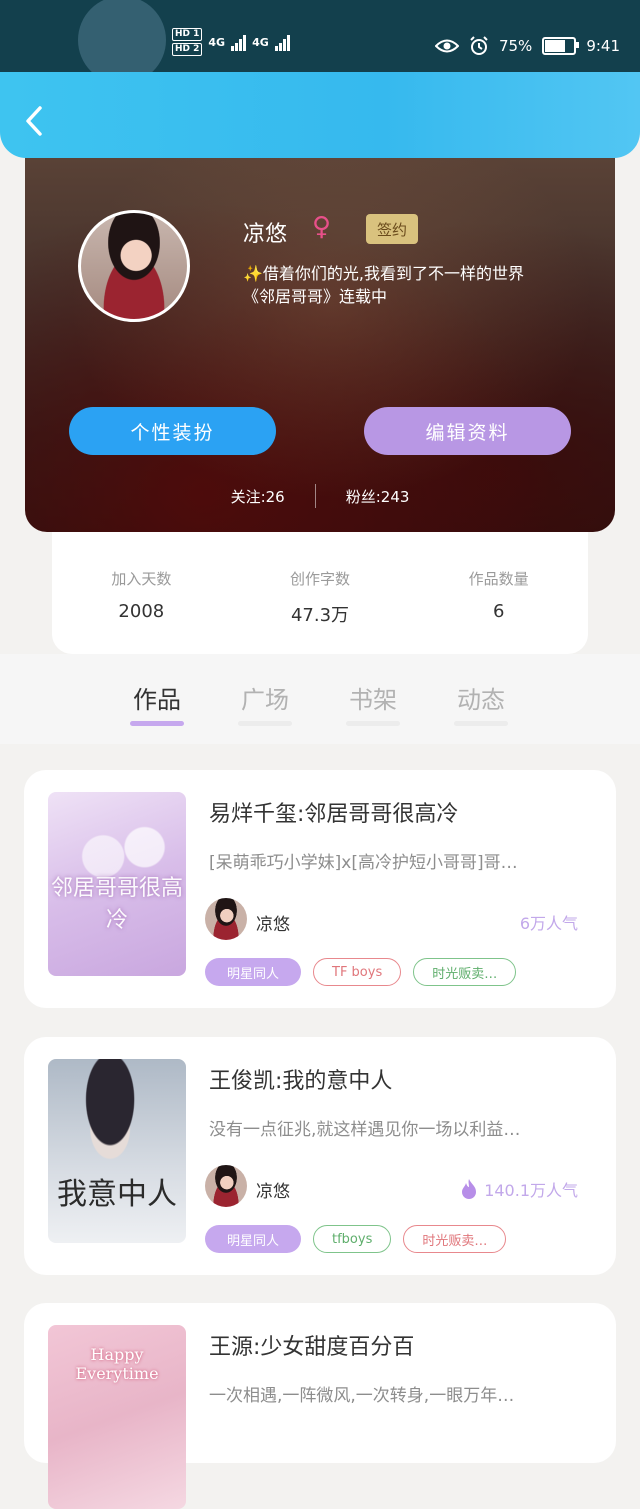  Describe the element at coordinates (393, 273) in the screenshot. I see `bio-line-1: 借着你们的光,我看到了不一样的世界` at that location.